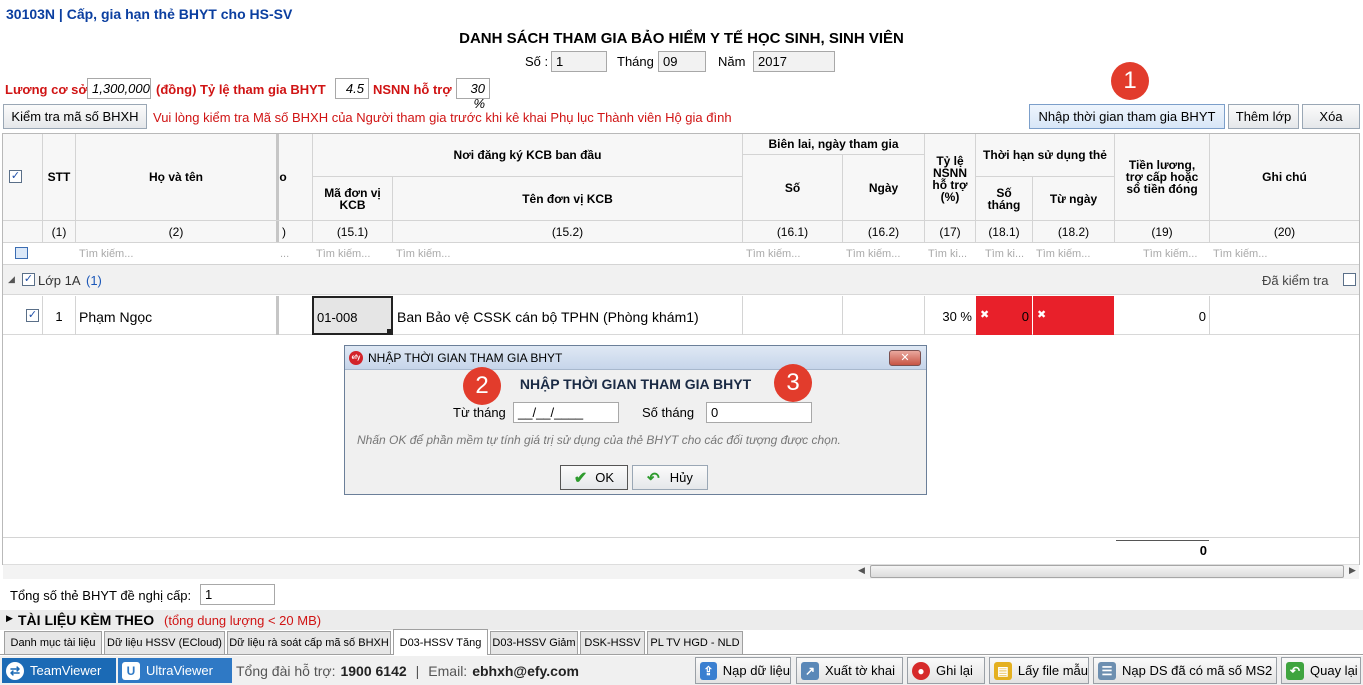  I want to click on col-stt: STT, so click(59, 177).